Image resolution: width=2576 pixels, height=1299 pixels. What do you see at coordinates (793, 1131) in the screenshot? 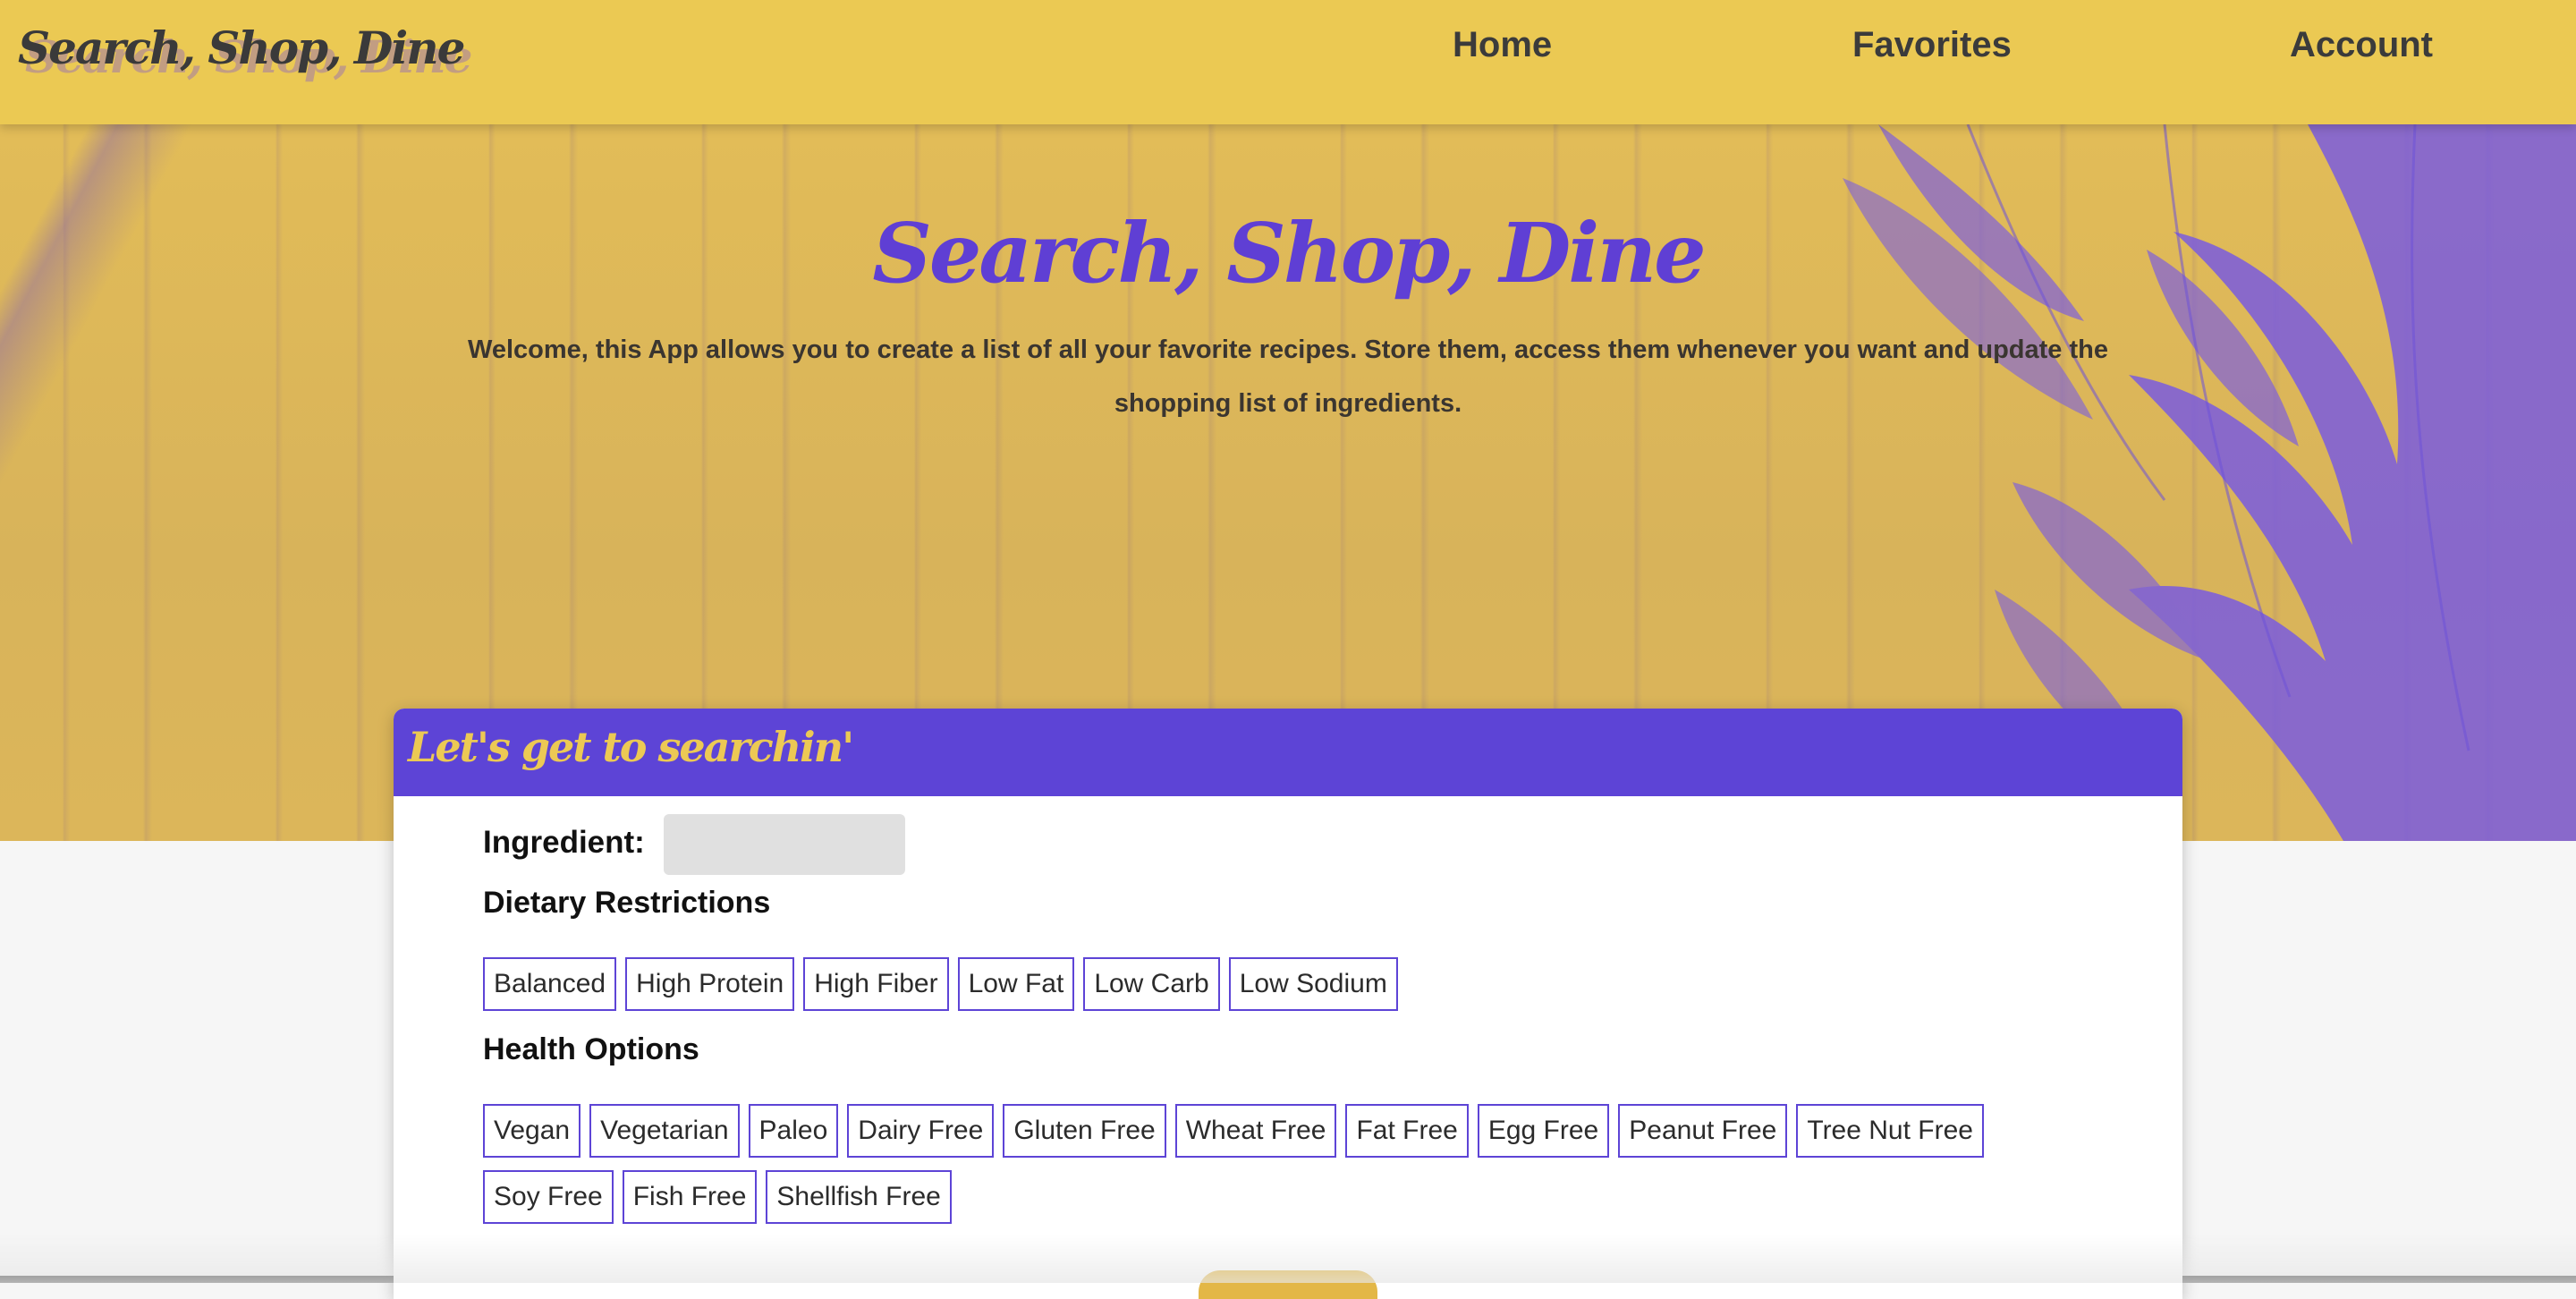
I see `health-option-paleo: Paleo` at bounding box center [793, 1131].